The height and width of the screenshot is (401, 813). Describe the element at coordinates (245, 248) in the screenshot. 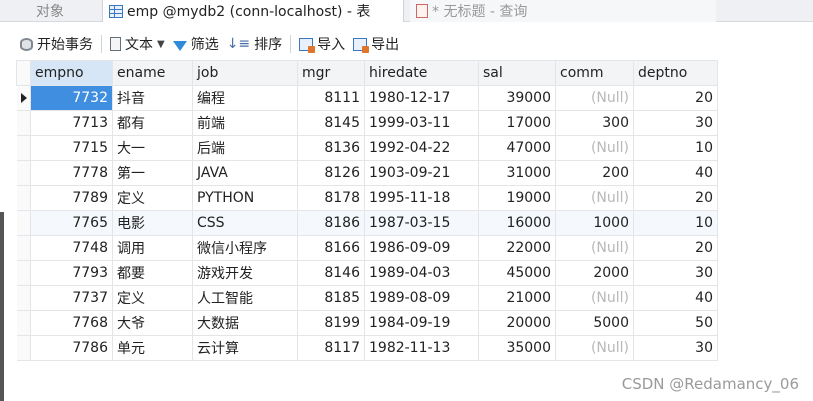

I see `cell-job: 微信小程序` at that location.